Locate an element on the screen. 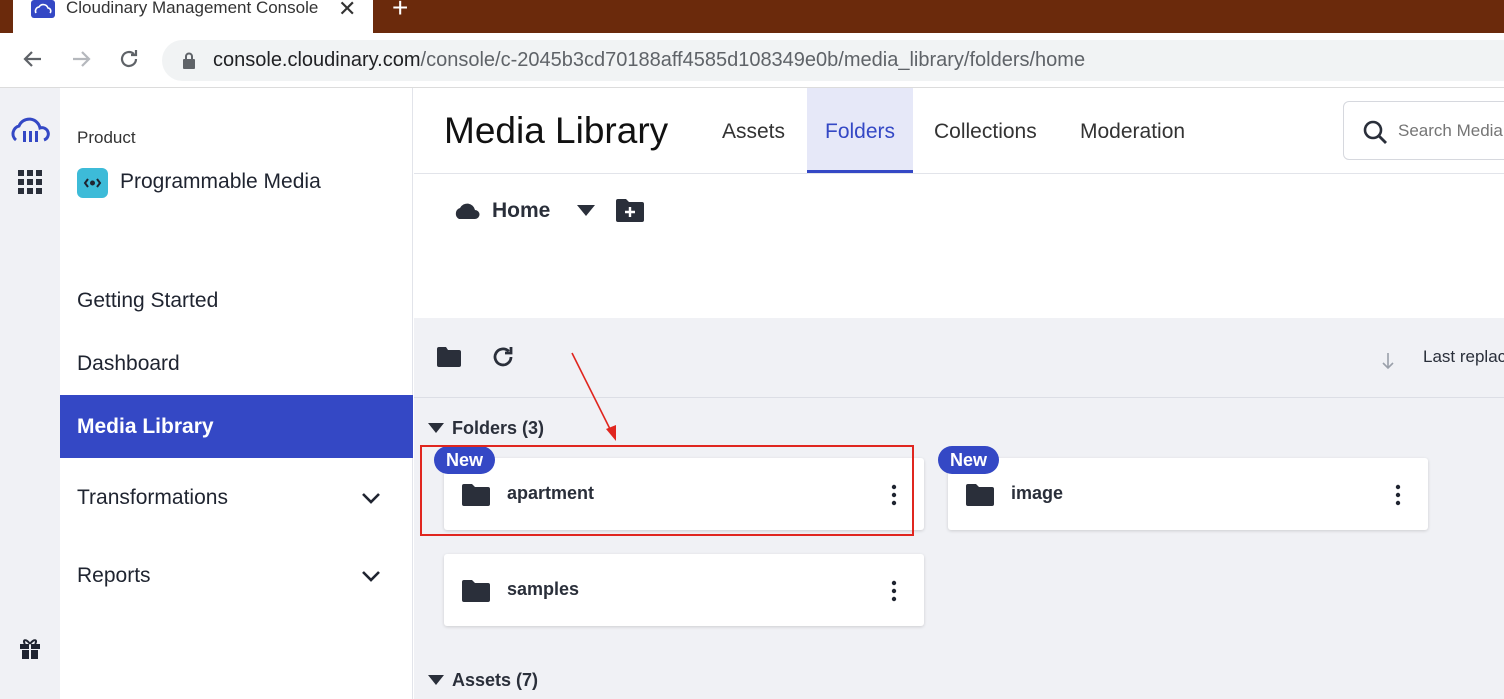  folder-card-samples: samples is located at coordinates (684, 590).